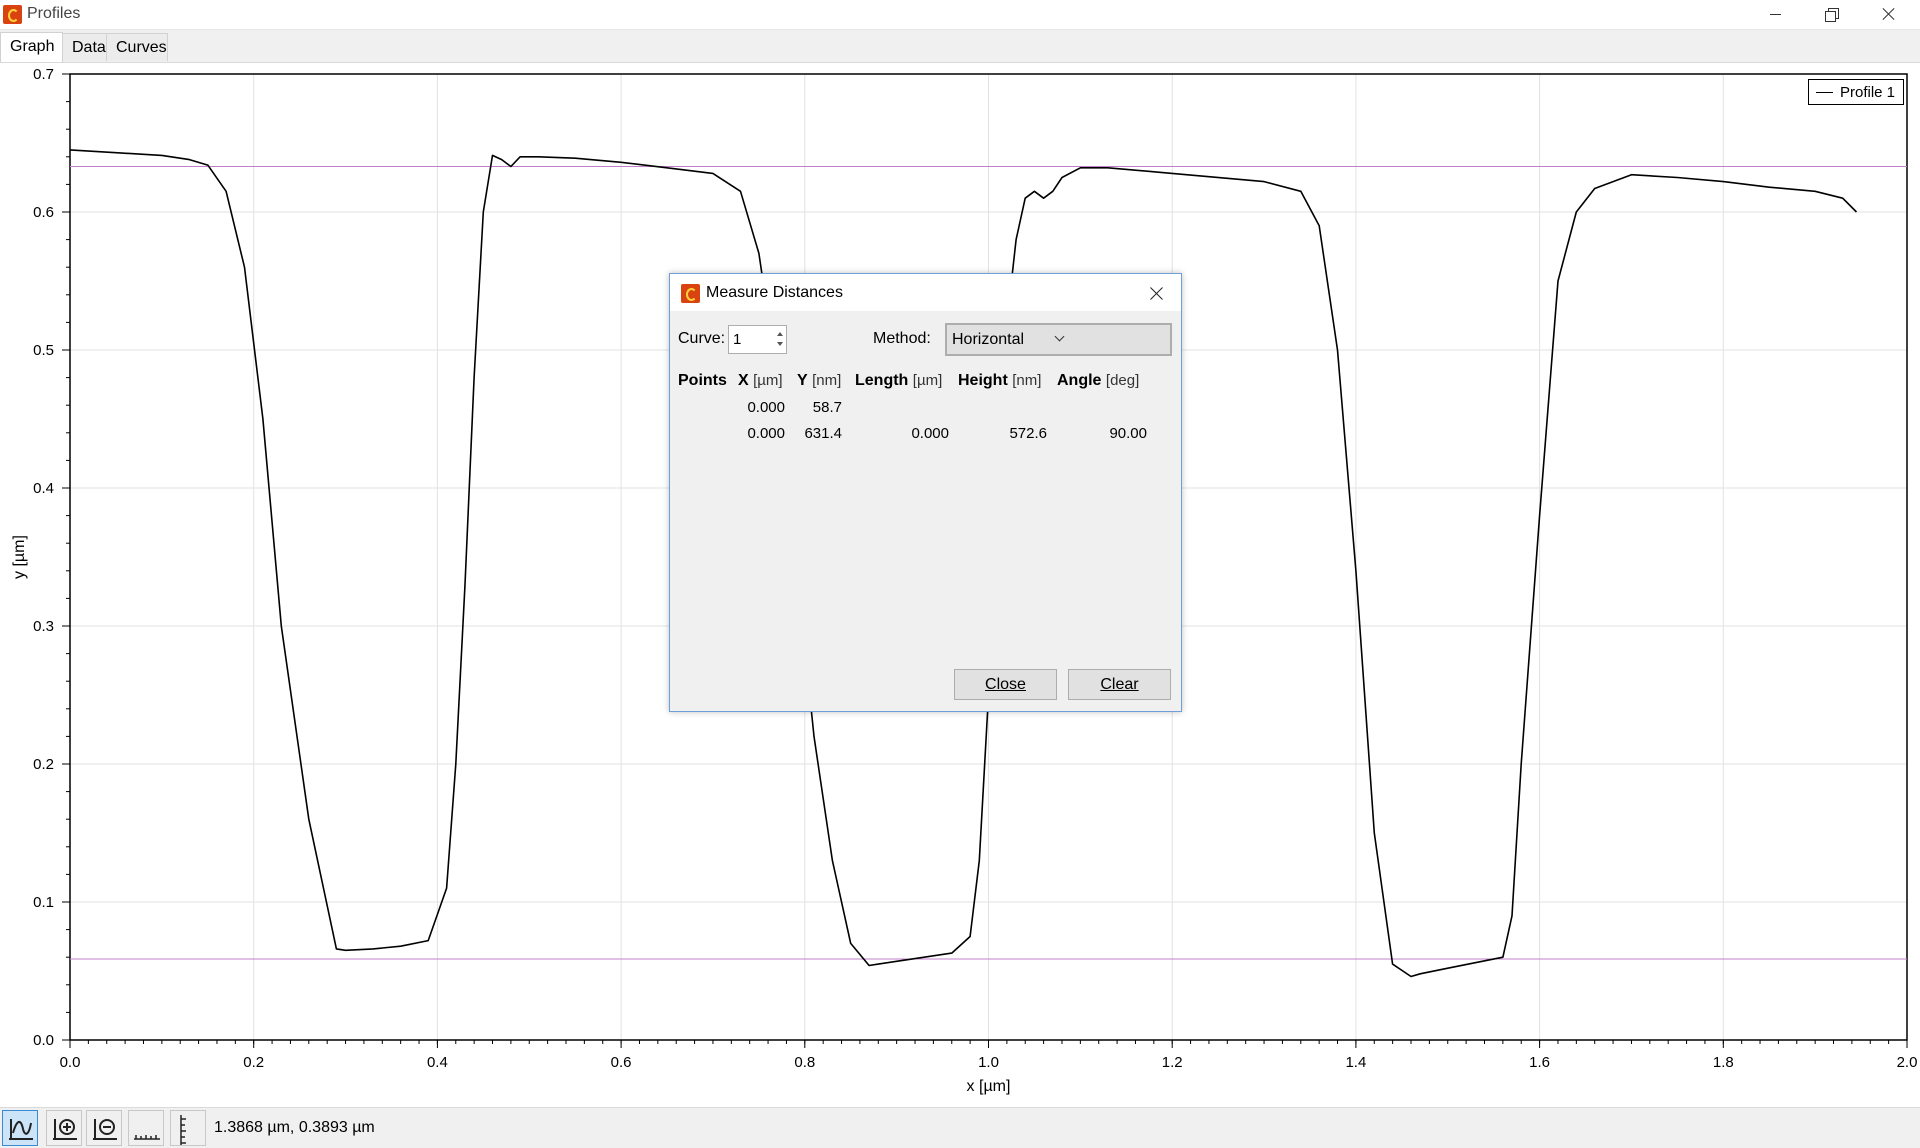  I want to click on dialog-titlebar: Measure Distances, so click(925, 292).